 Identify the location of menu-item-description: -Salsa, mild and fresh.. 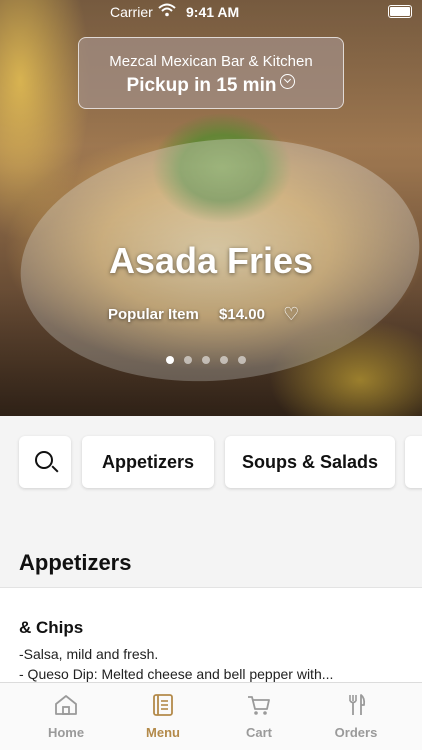
(89, 654).